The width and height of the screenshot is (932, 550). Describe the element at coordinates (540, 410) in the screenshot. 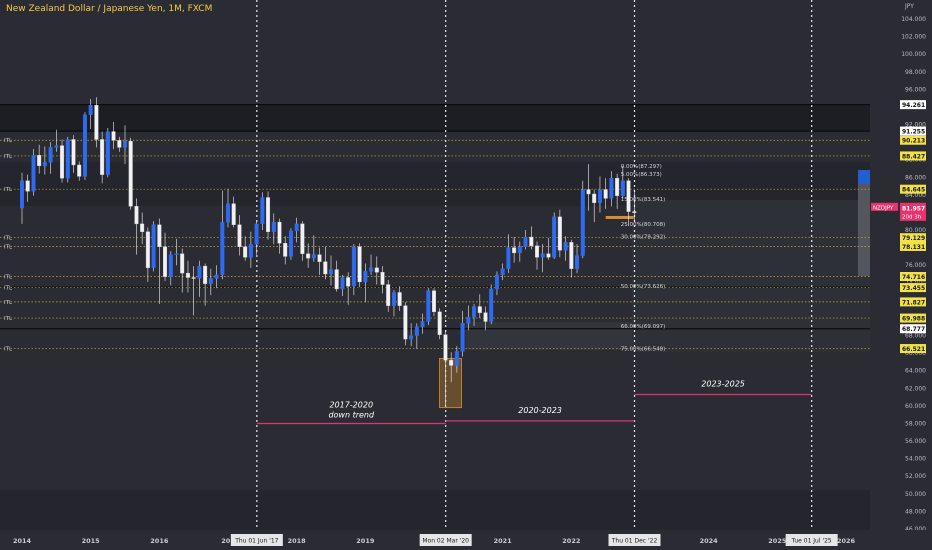

I see `trend-label: 2020-2023` at that location.